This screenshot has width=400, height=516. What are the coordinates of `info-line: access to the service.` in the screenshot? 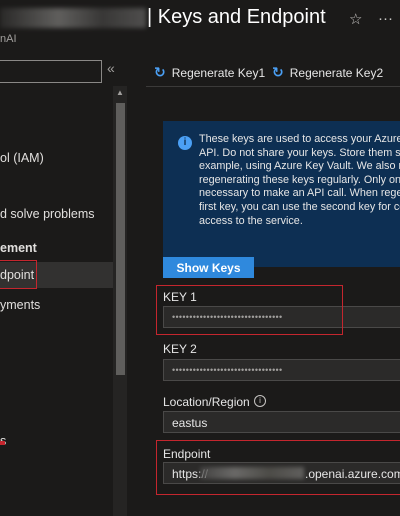 It's located at (251, 220).